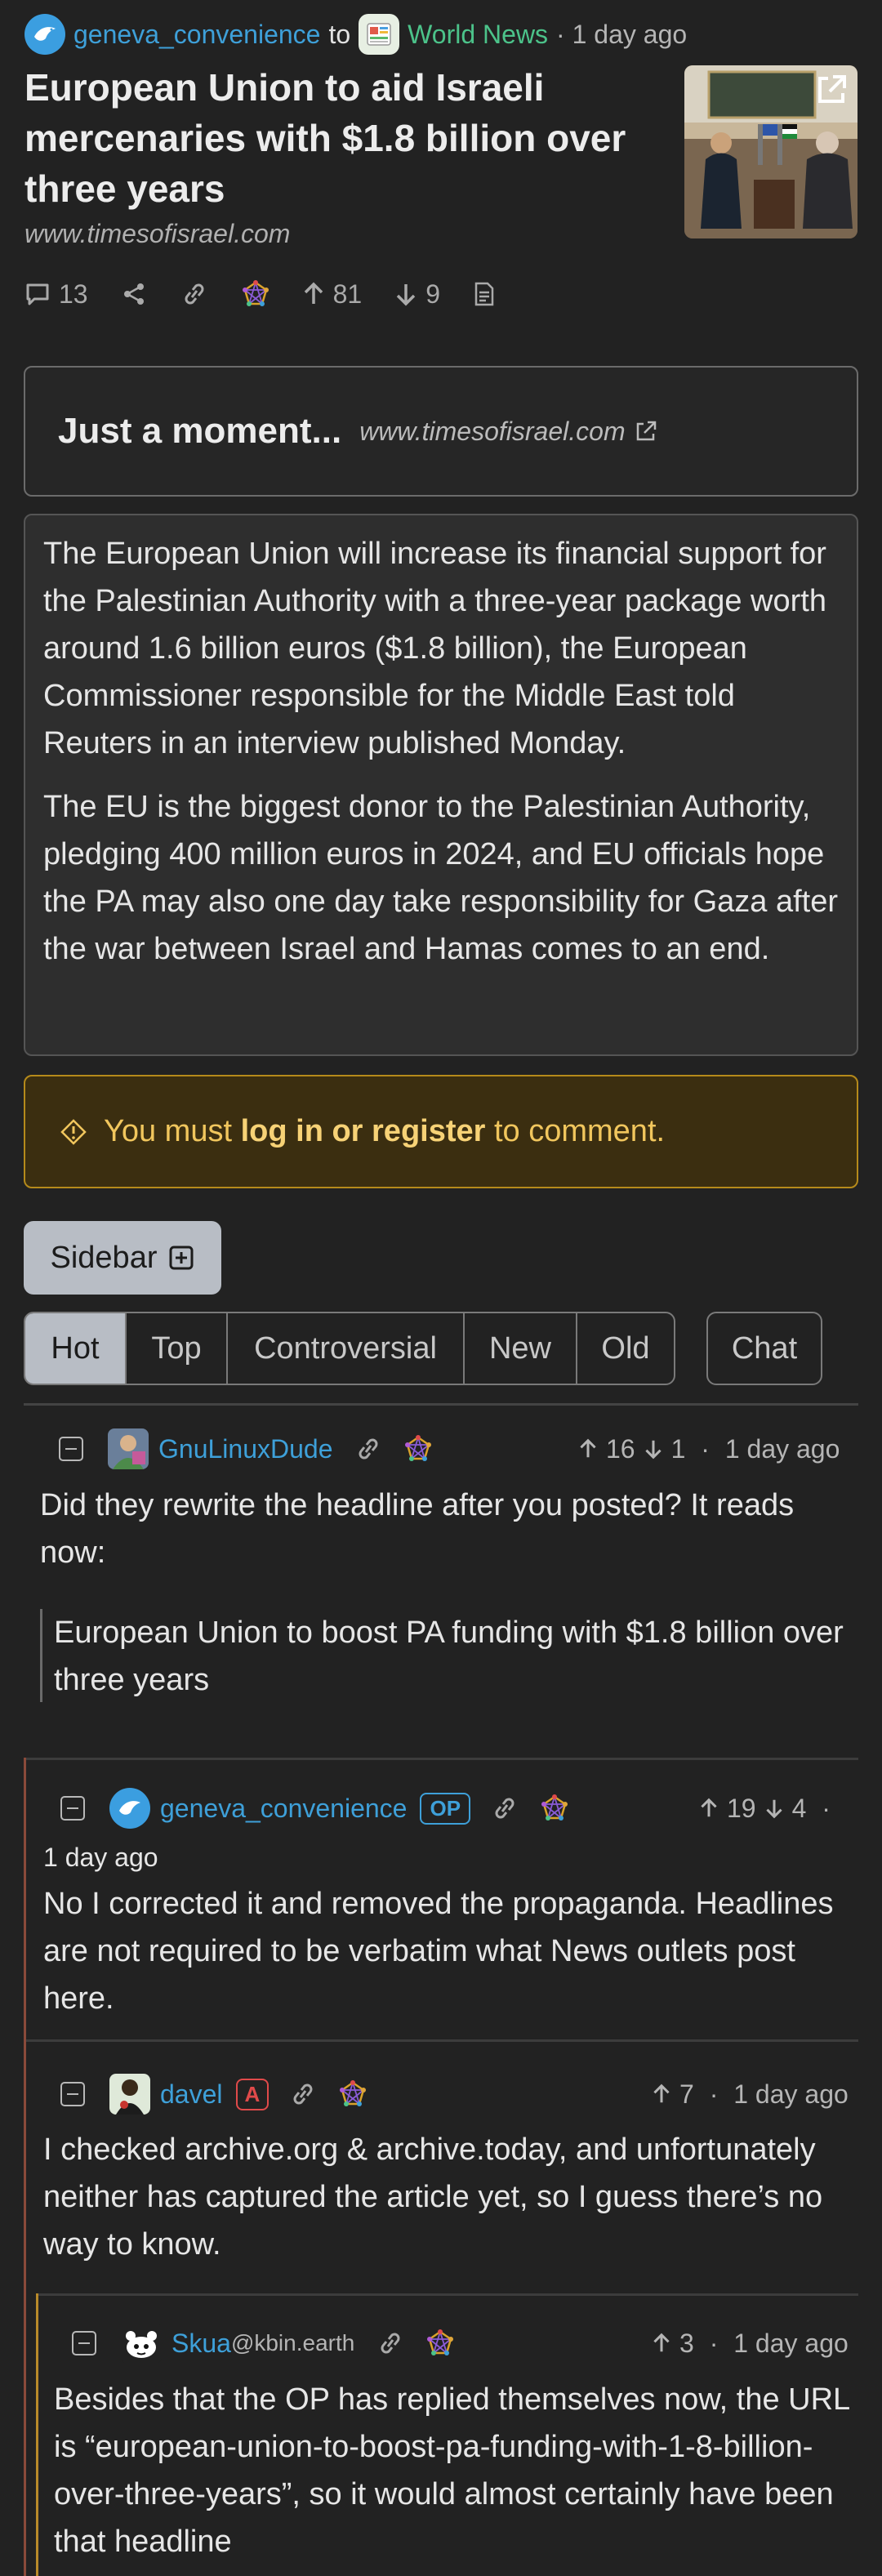 Image resolution: width=882 pixels, height=2576 pixels. What do you see at coordinates (292, 2342) in the screenshot?
I see `author-instance: @kbin.earth` at bounding box center [292, 2342].